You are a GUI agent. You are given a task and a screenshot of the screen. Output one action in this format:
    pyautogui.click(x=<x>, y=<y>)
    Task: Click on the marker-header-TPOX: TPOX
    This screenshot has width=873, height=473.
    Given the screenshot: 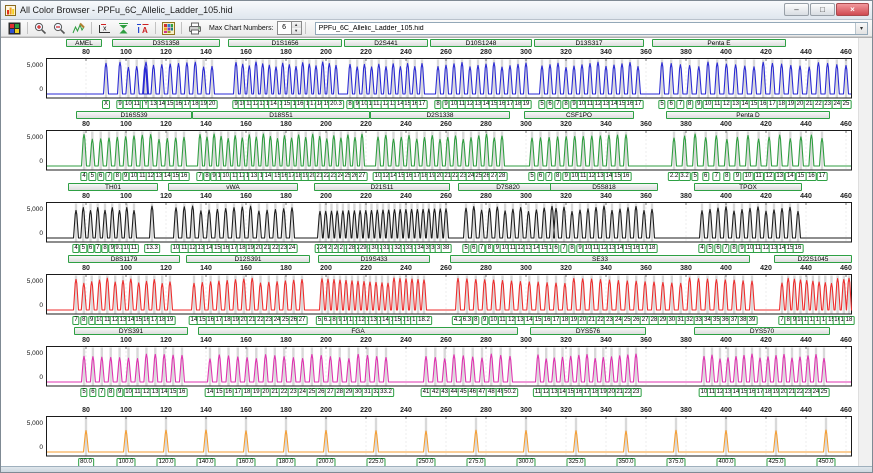 What is the action you would take?
    pyautogui.click(x=748, y=187)
    